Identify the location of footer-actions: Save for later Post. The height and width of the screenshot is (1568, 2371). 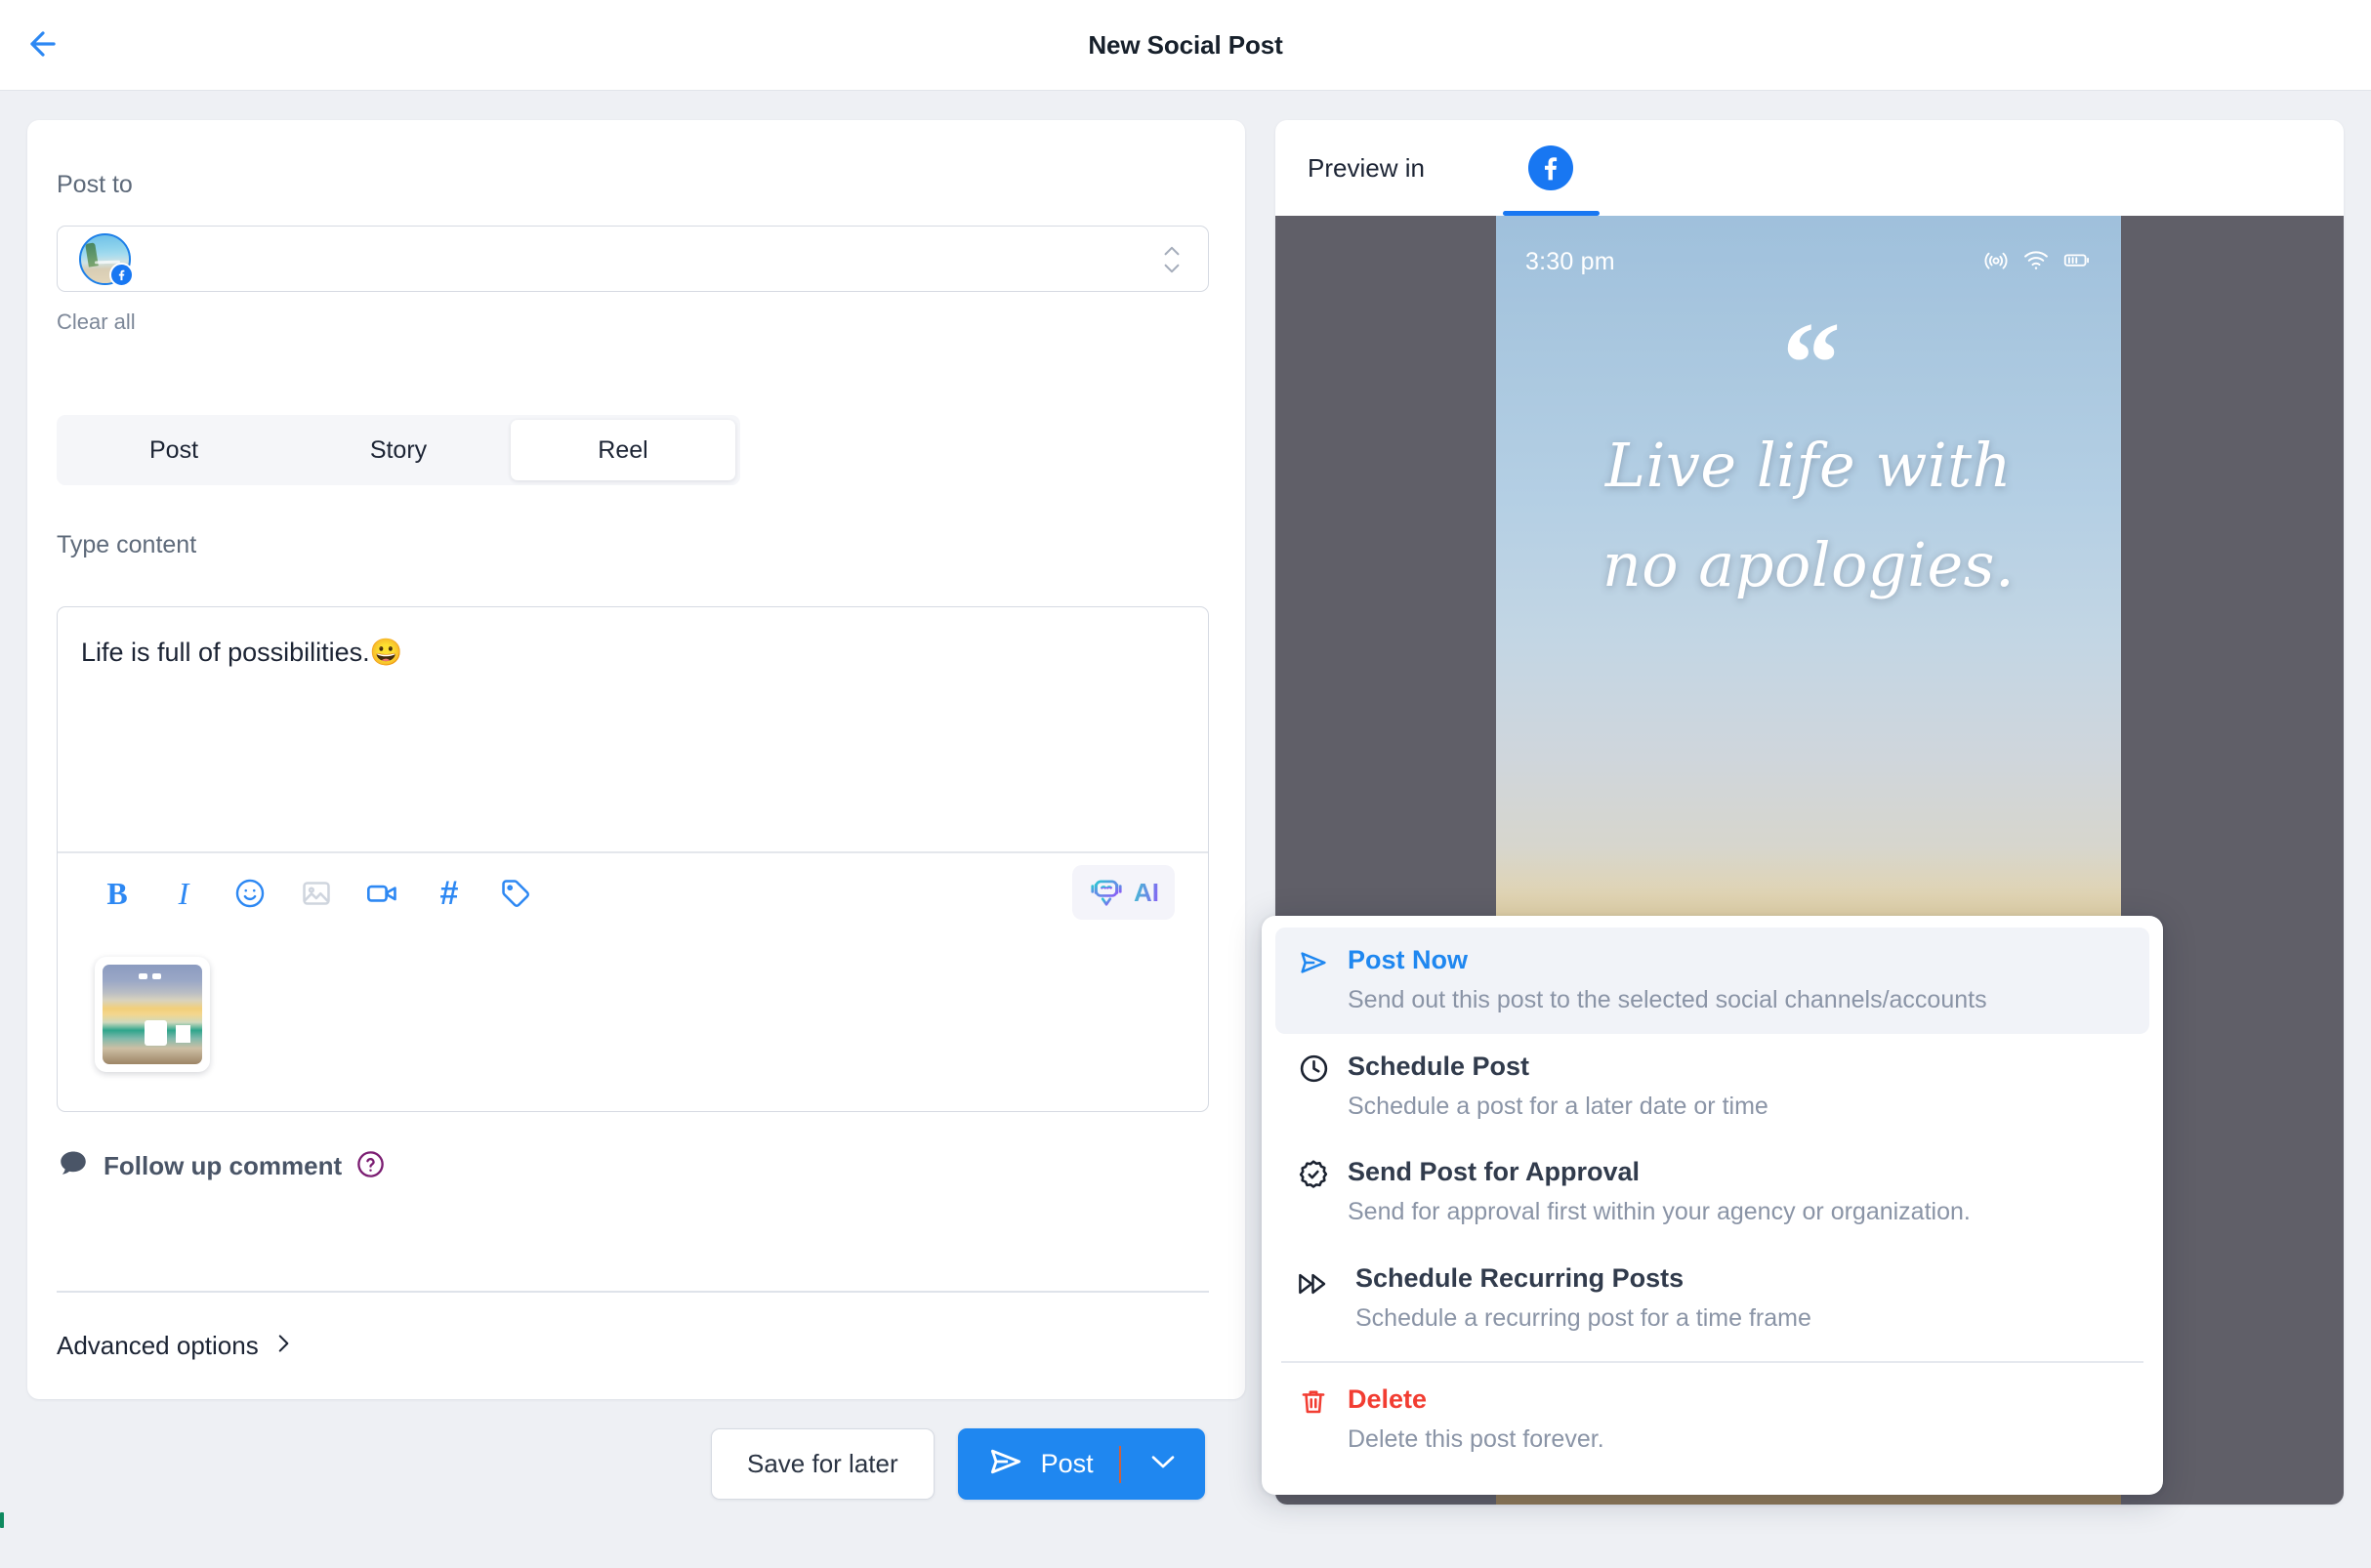
(958, 1464).